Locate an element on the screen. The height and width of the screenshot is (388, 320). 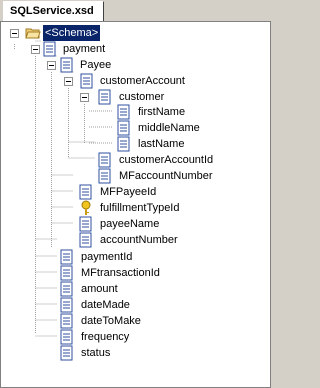
tree-node-amount: amount is located at coordinates (99, 289).